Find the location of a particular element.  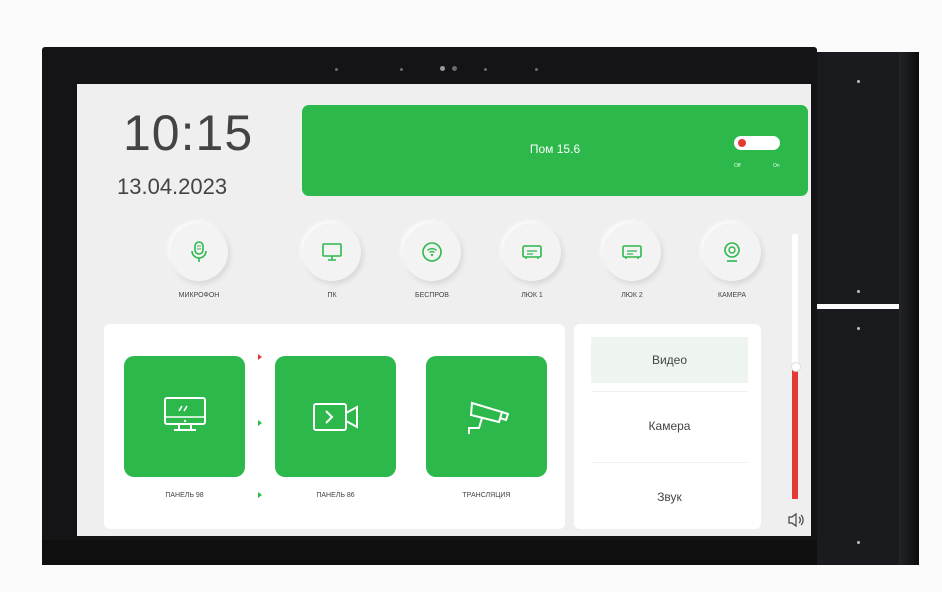

microphone-icon is located at coordinates (199, 251).